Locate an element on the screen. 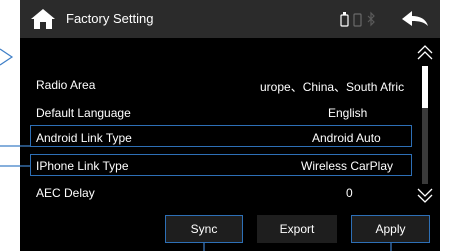  setting-row-radio-area: Radio Area urope、China、South Afric is located at coordinates (221, 85).